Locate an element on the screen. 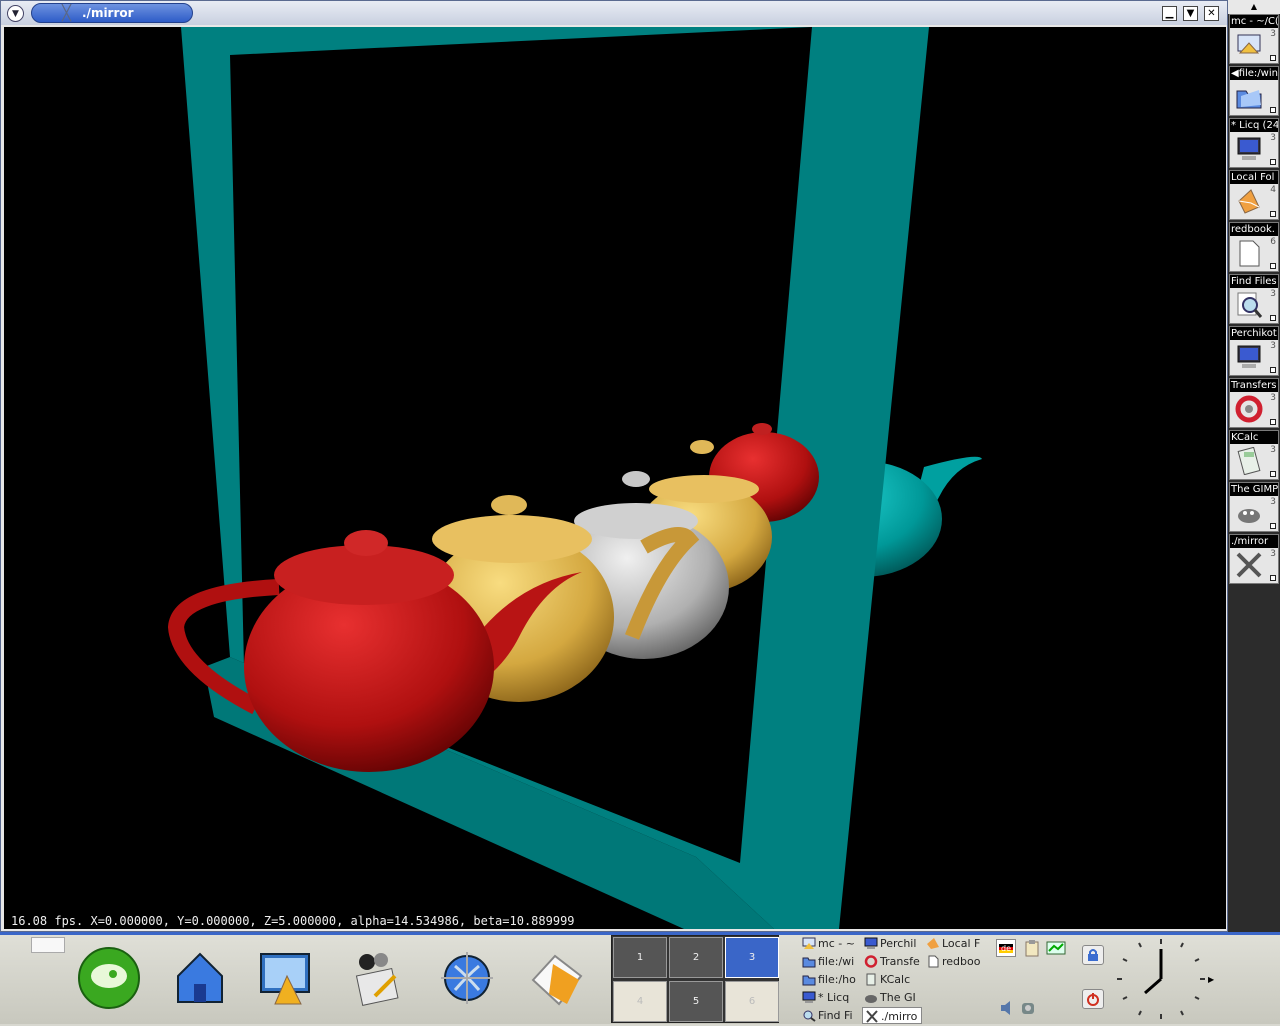  window-title-pill: ╳ ./mirror is located at coordinates (112, 13).